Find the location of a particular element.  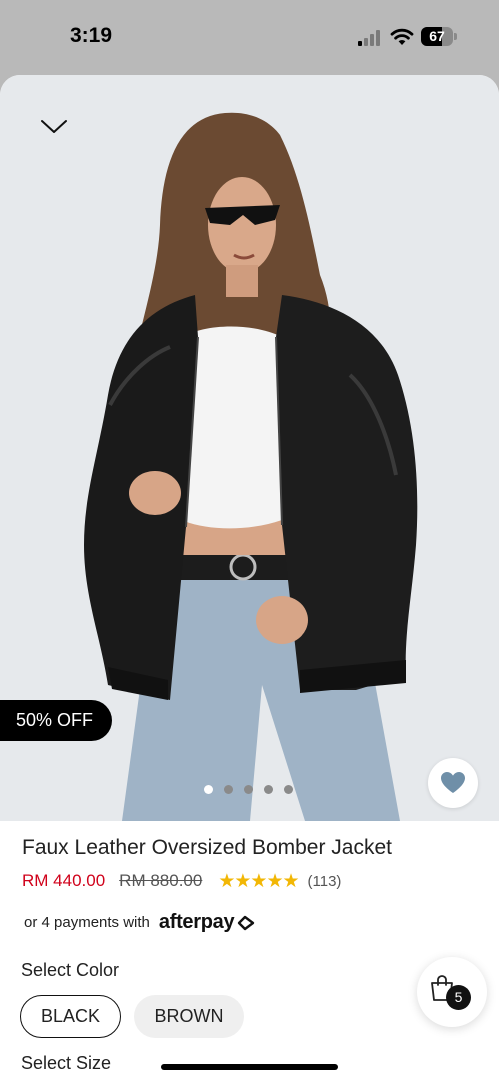

original-price: RM 880.00 is located at coordinates (161, 880).